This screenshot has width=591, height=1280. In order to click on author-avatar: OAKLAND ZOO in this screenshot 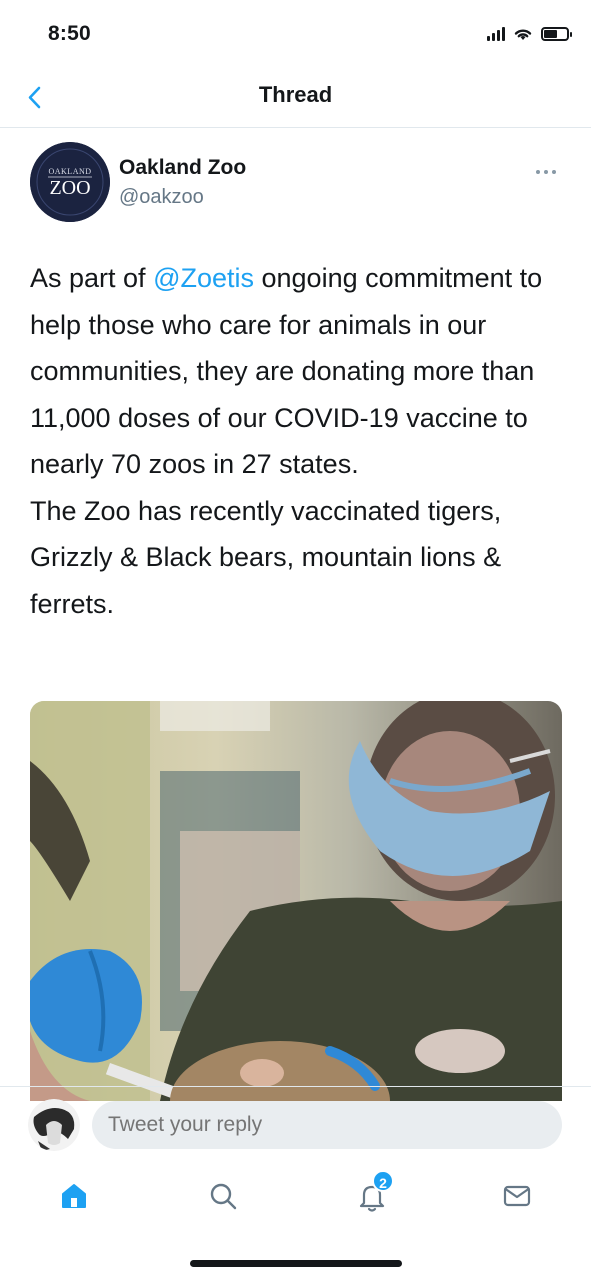, I will do `click(70, 182)`.